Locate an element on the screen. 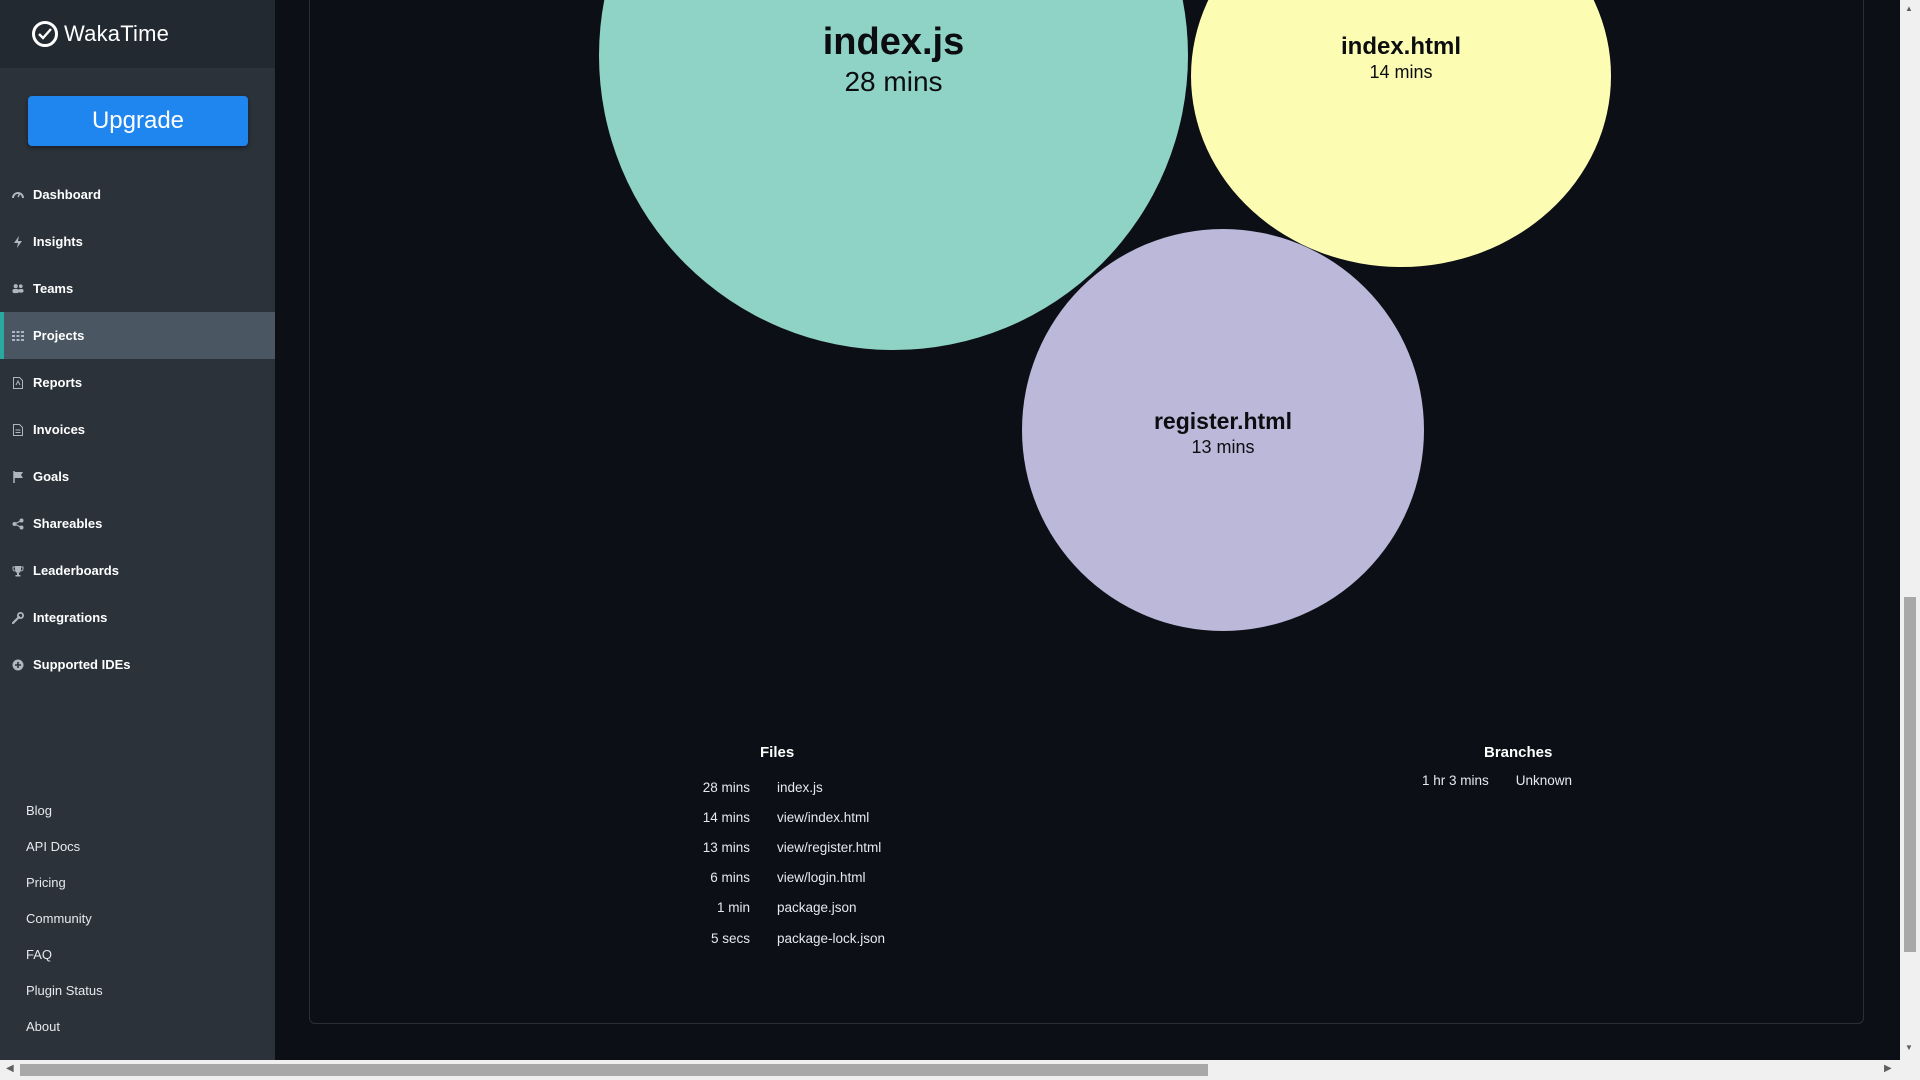 The image size is (1920, 1080). horizontal-scrollbar: ◀ ▶ is located at coordinates (960, 1070).